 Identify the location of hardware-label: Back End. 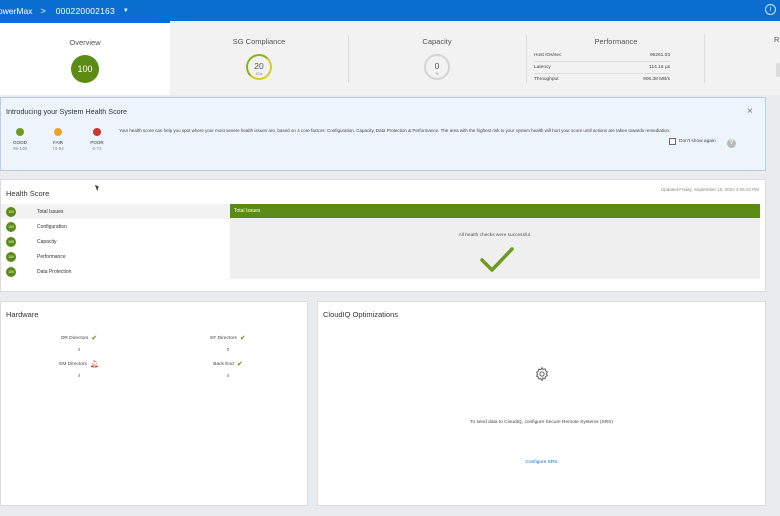
(223, 364).